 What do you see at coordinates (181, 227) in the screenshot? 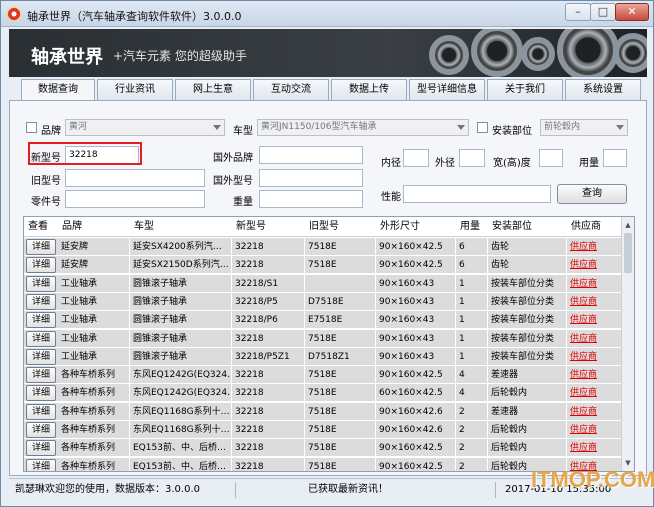
I see `column-header: 车型` at bounding box center [181, 227].